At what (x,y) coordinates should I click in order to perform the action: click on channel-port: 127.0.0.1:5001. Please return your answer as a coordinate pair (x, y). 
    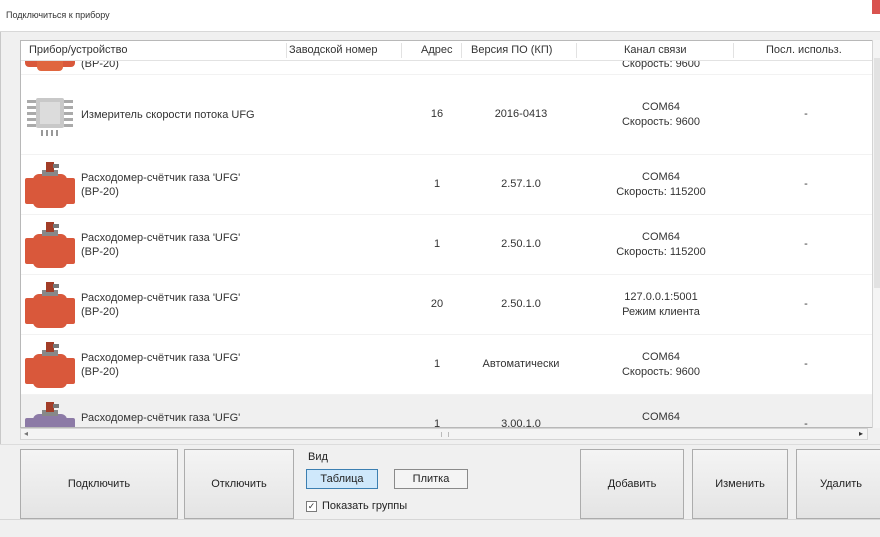
    Looking at the image, I should click on (661, 297).